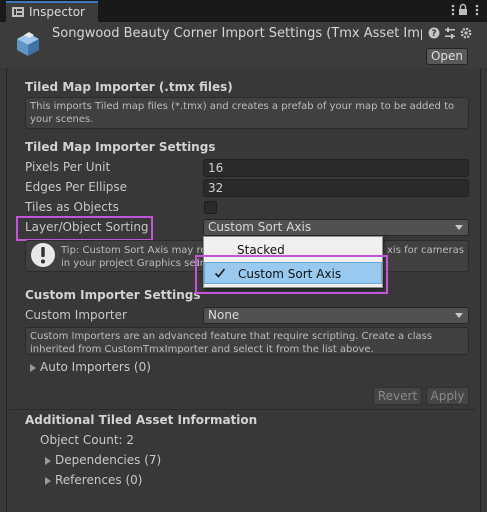 Image resolution: width=487 pixels, height=512 pixels. Describe the element at coordinates (87, 440) in the screenshot. I see `object-count: Object Count: 2` at that location.